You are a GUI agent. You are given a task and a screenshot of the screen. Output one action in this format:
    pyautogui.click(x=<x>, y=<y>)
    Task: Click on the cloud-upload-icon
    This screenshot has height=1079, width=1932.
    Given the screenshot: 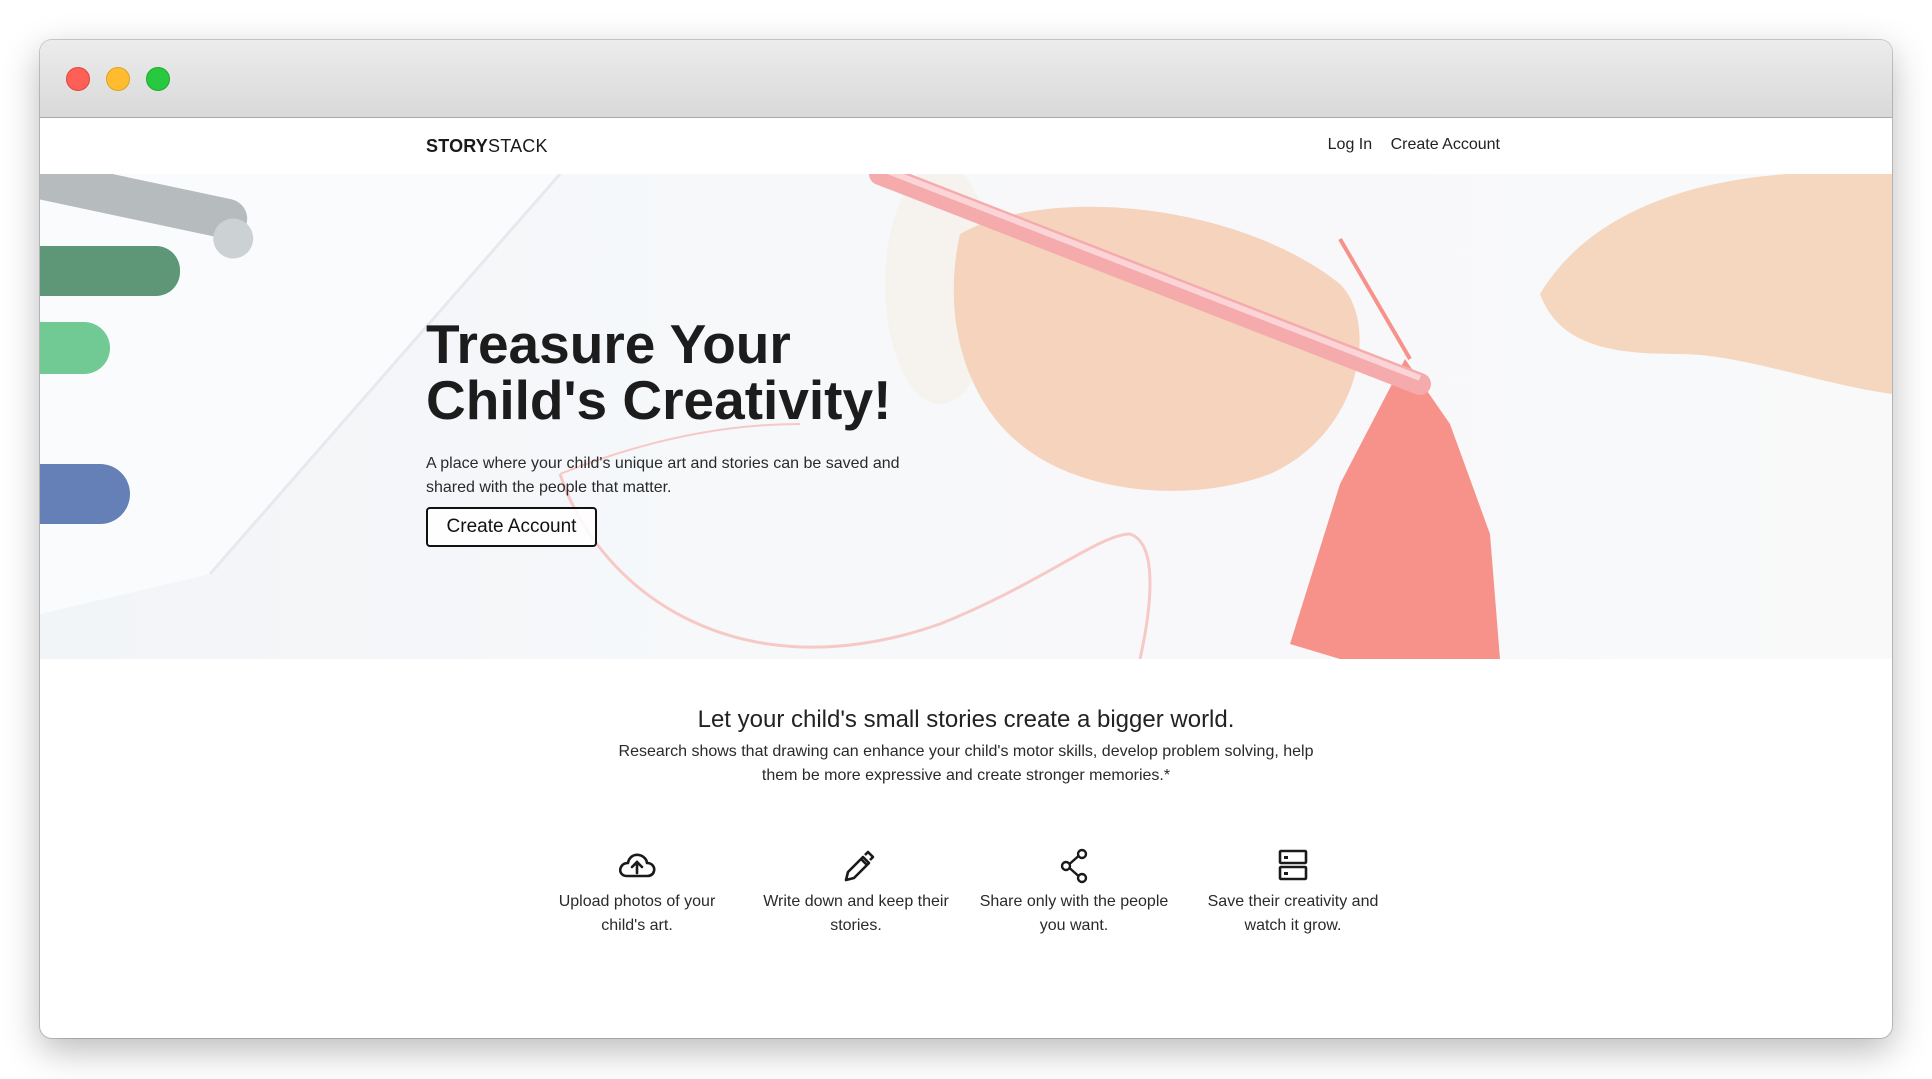 What is the action you would take?
    pyautogui.click(x=637, y=865)
    